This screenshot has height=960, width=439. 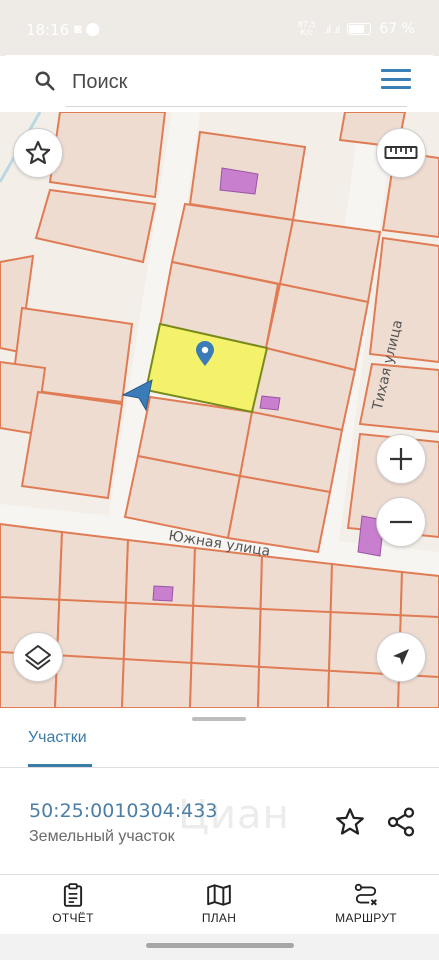 I want to click on layers-icon, so click(x=38, y=657).